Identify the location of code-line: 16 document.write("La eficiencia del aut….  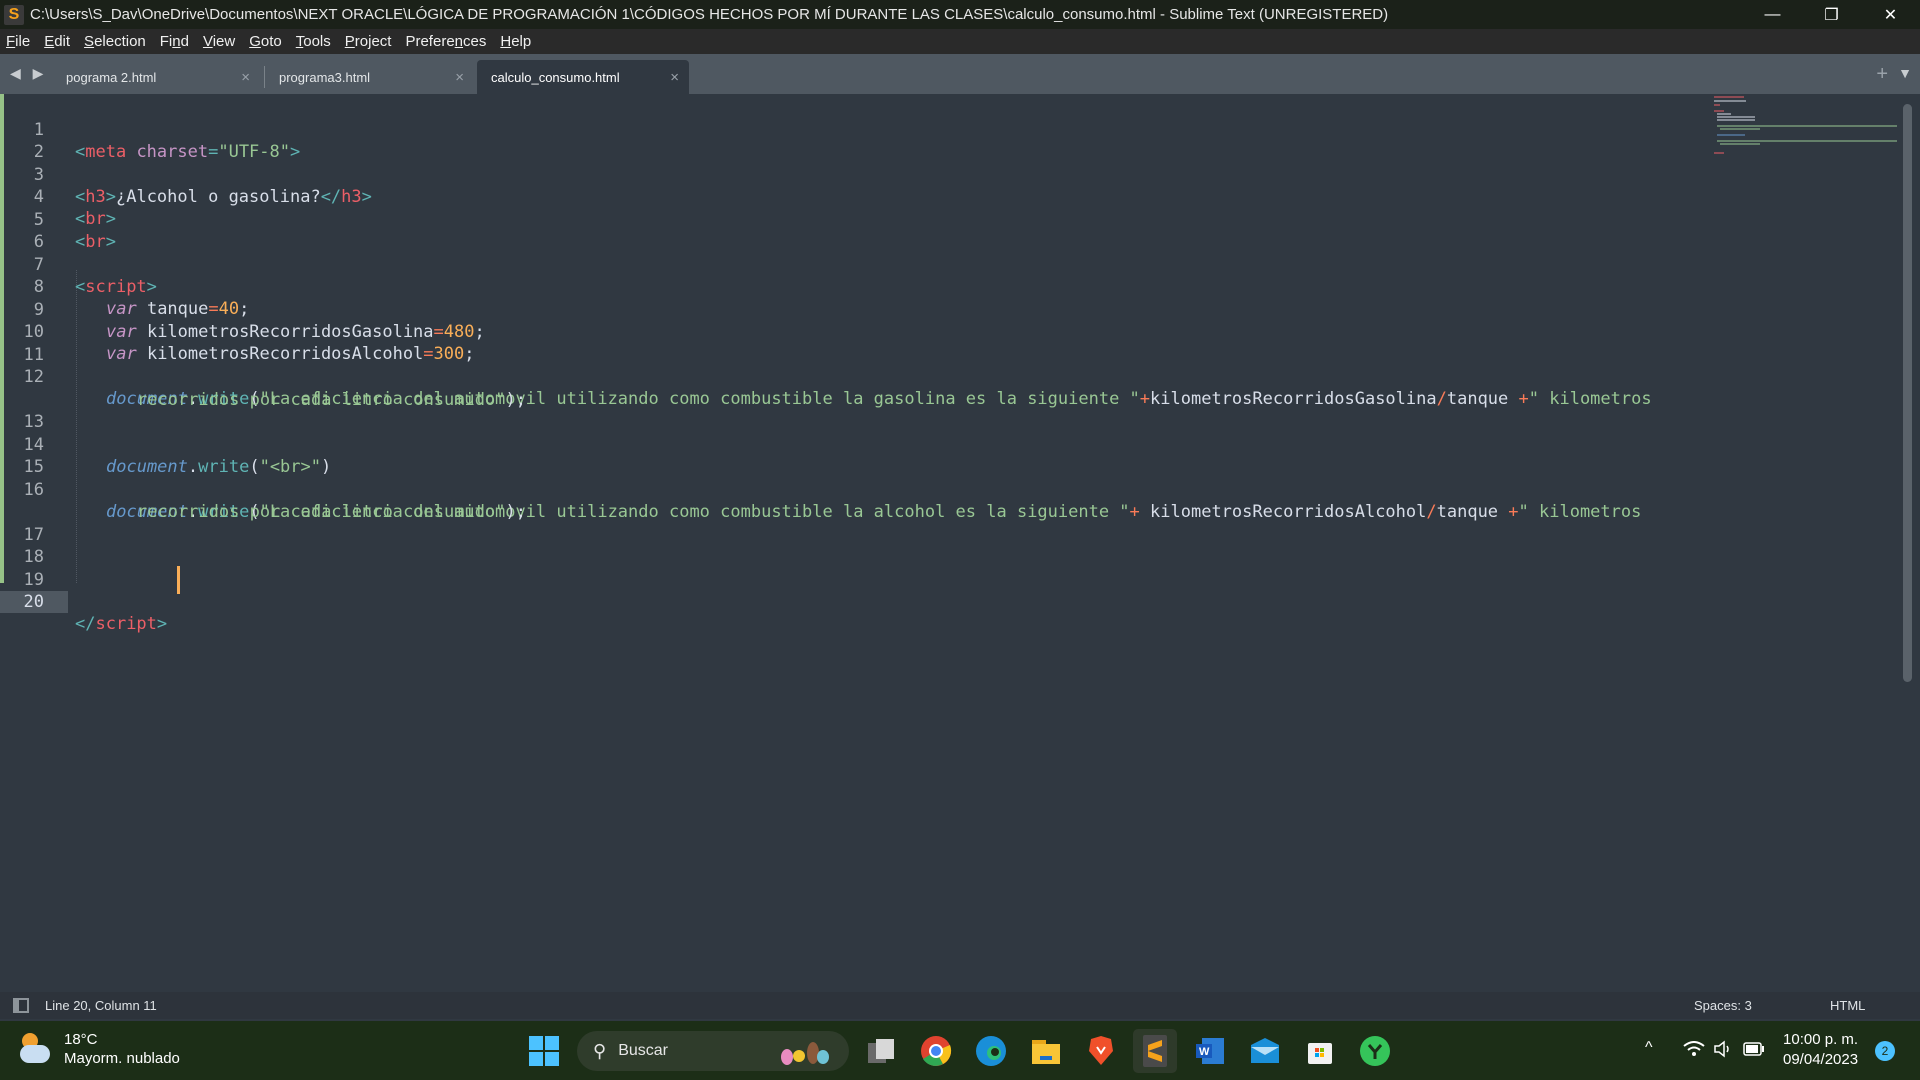
(950, 489).